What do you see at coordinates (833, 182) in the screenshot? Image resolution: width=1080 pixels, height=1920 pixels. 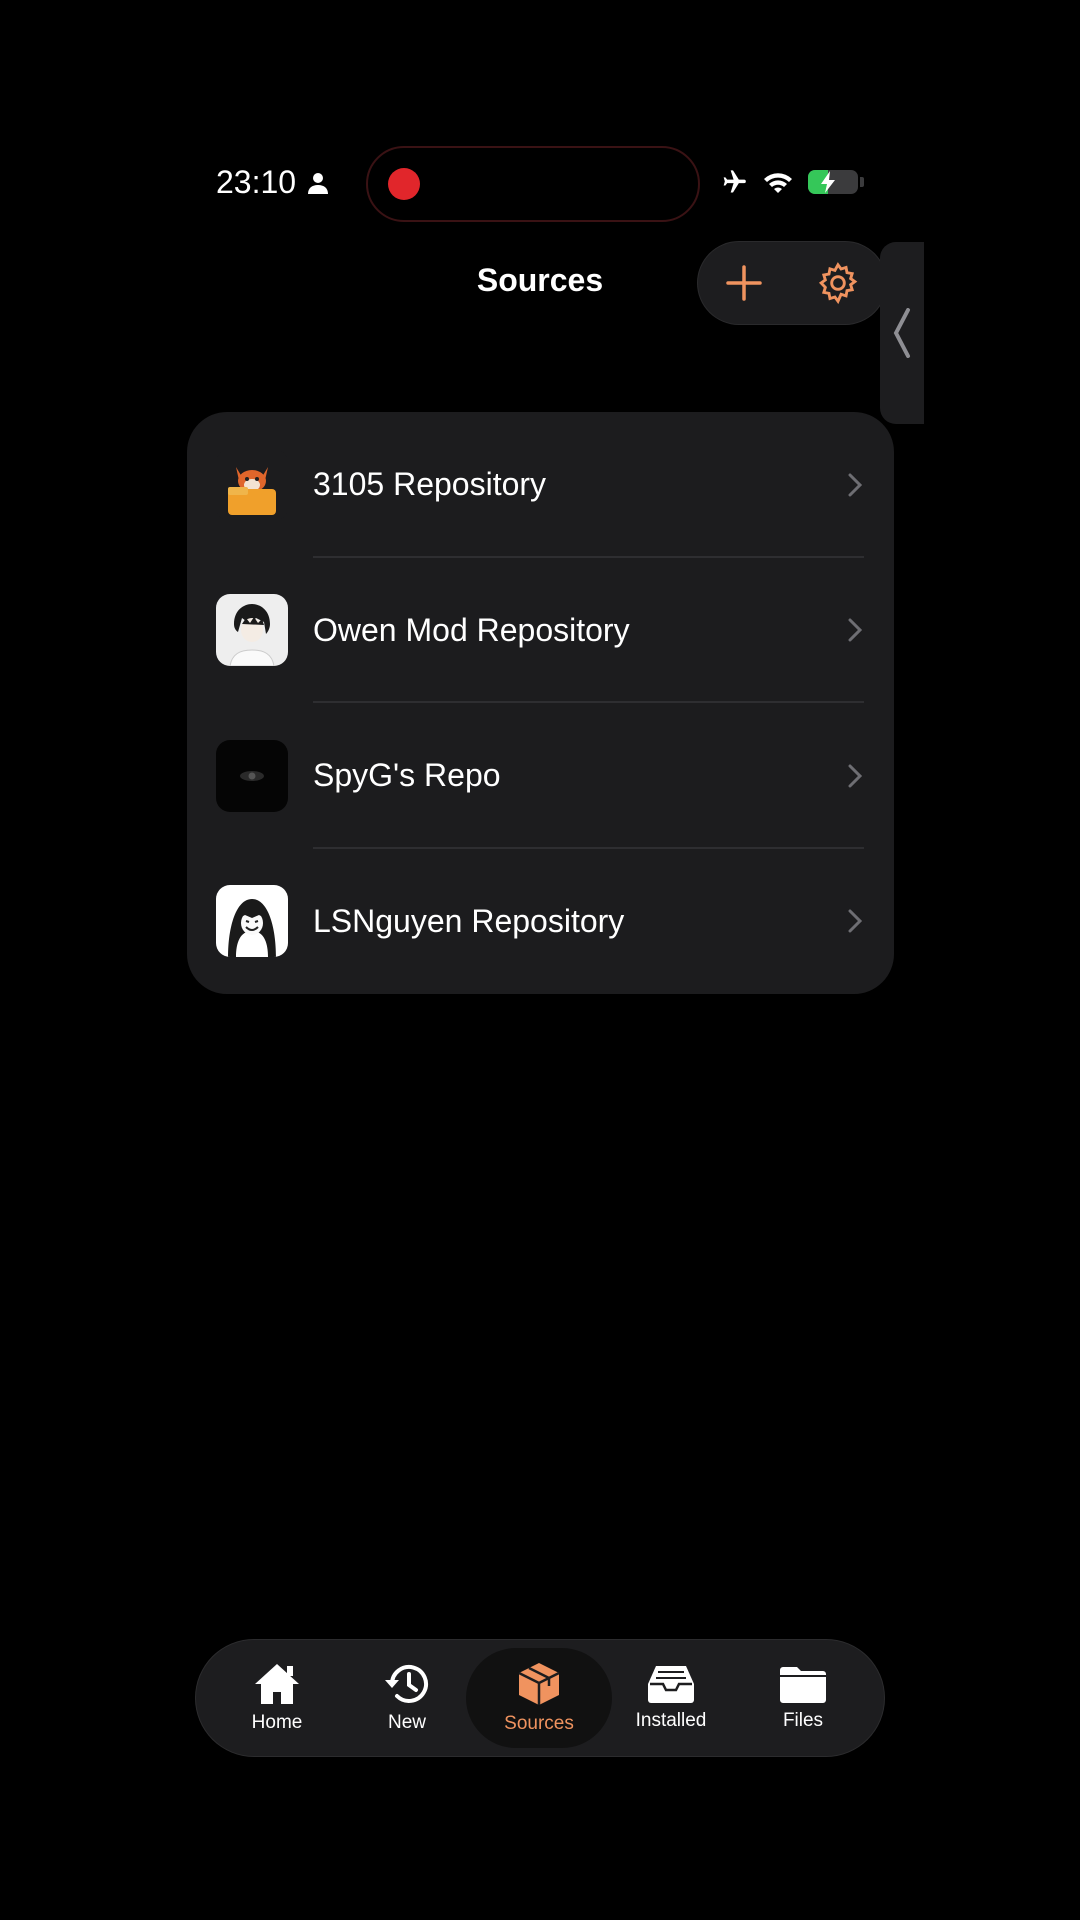 I see `battery-icon` at bounding box center [833, 182].